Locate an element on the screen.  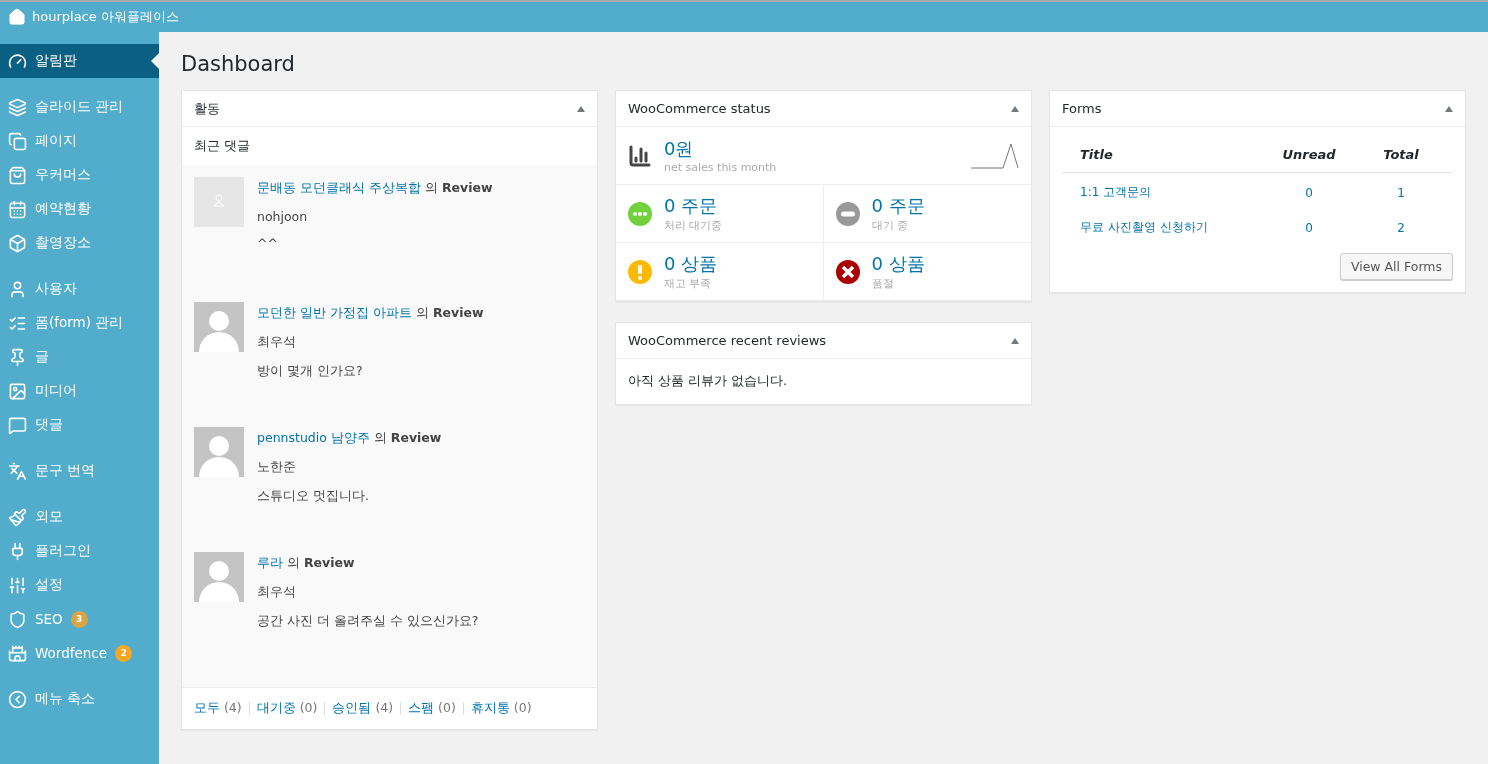
panel-title: 활동 is located at coordinates (207, 108).